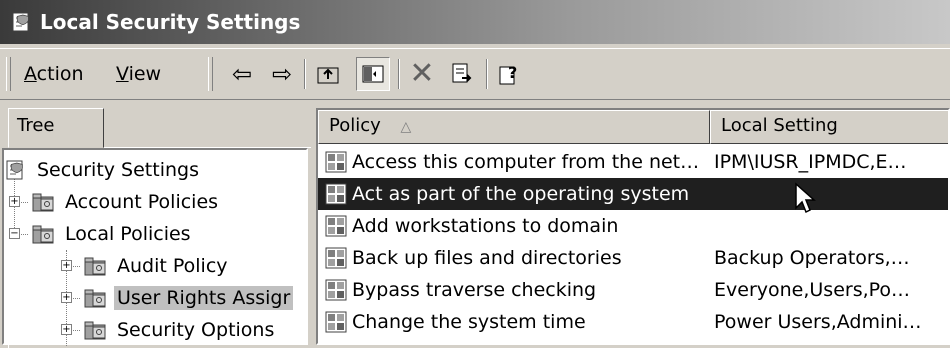 The width and height of the screenshot is (950, 348). Describe the element at coordinates (406, 127) in the screenshot. I see `sort-ascending-icon: △` at that location.